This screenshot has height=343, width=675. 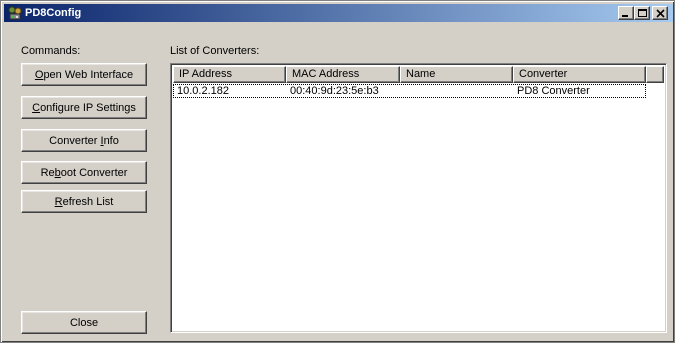 What do you see at coordinates (94, 172) in the screenshot?
I see `button-text: oot Converter` at bounding box center [94, 172].